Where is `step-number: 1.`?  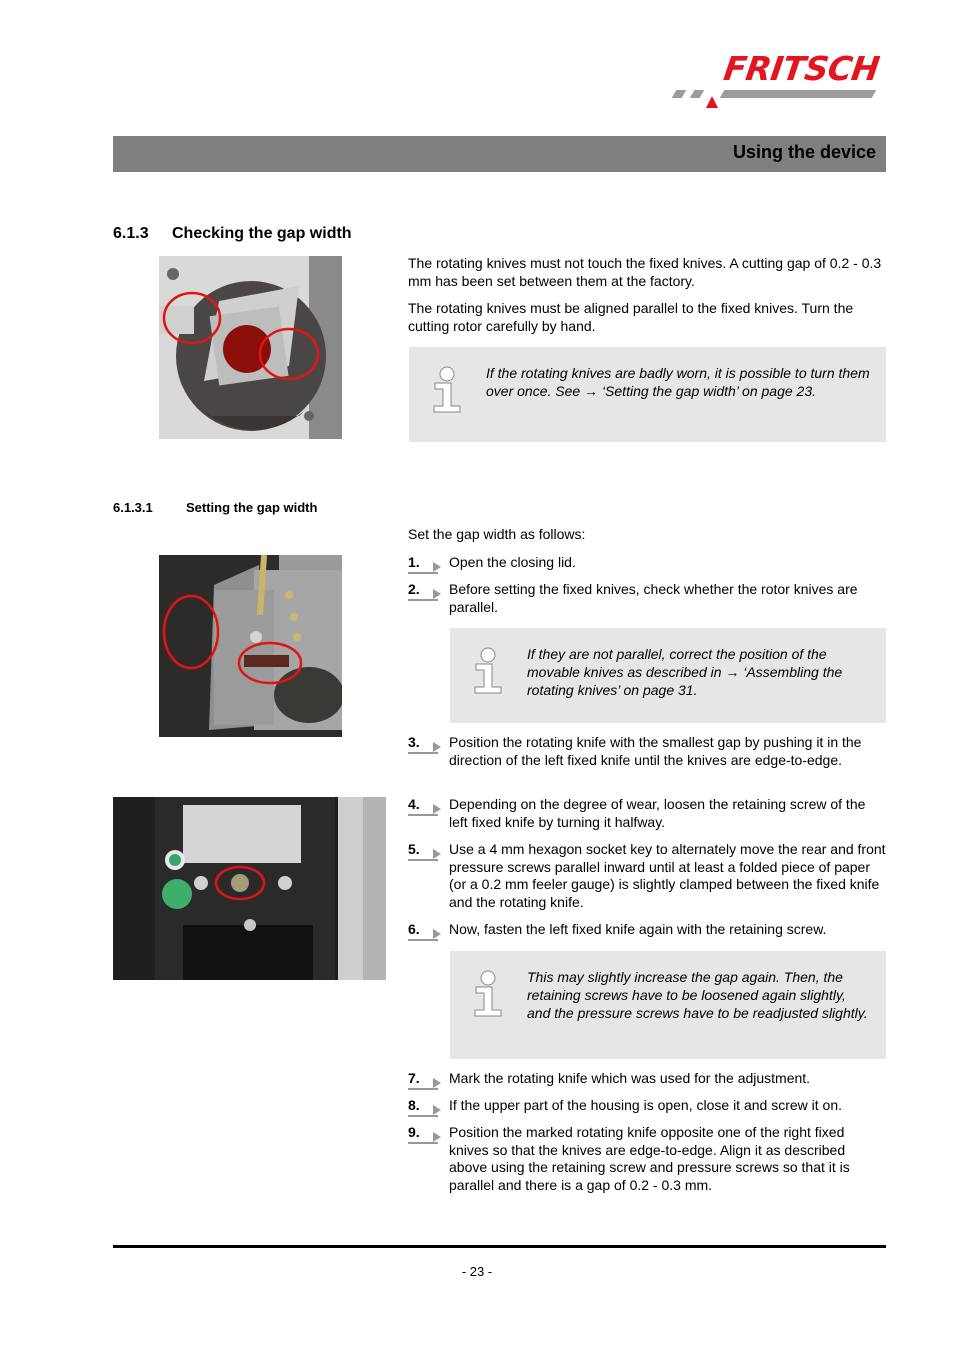 step-number: 1. is located at coordinates (414, 562).